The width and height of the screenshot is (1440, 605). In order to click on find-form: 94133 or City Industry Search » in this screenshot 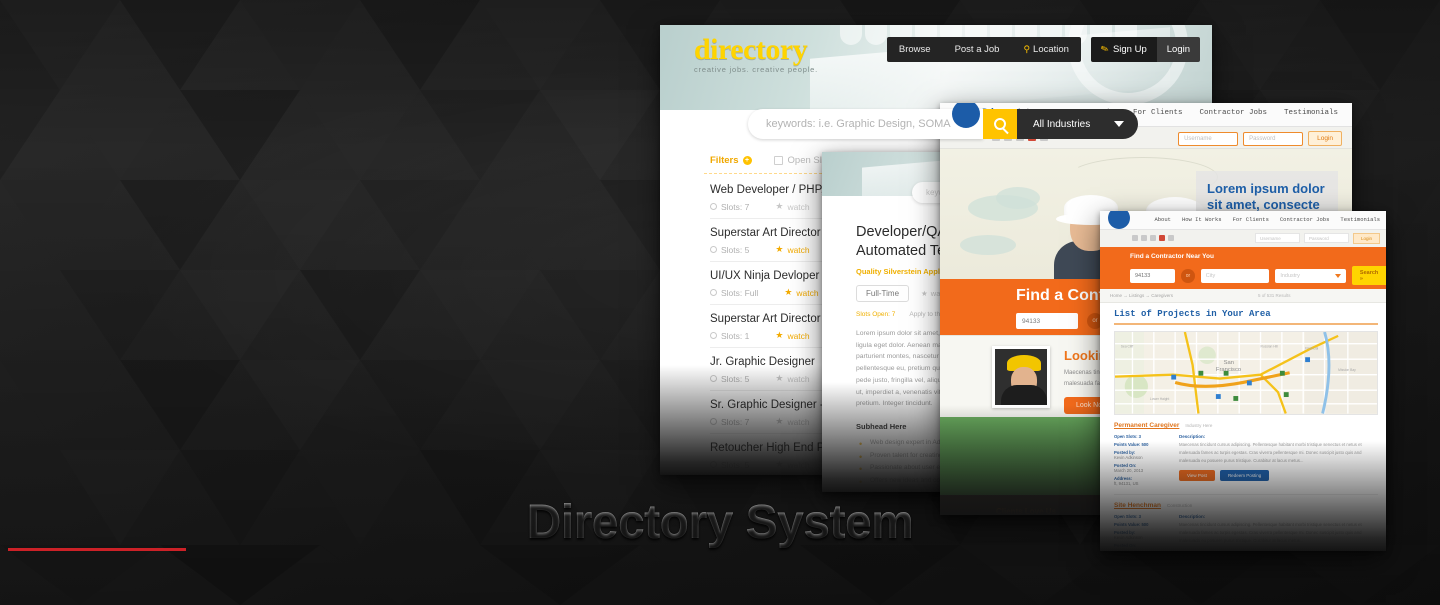, I will do `click(1258, 275)`.